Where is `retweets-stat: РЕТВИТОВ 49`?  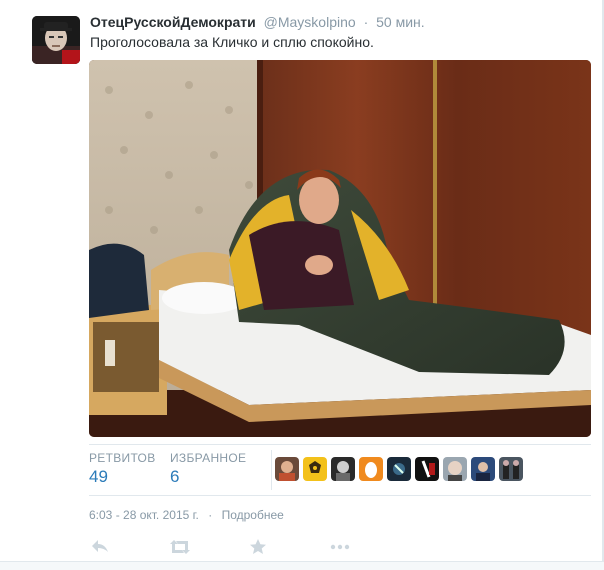
retweets-stat: РЕТВИТОВ 49 is located at coordinates (122, 469).